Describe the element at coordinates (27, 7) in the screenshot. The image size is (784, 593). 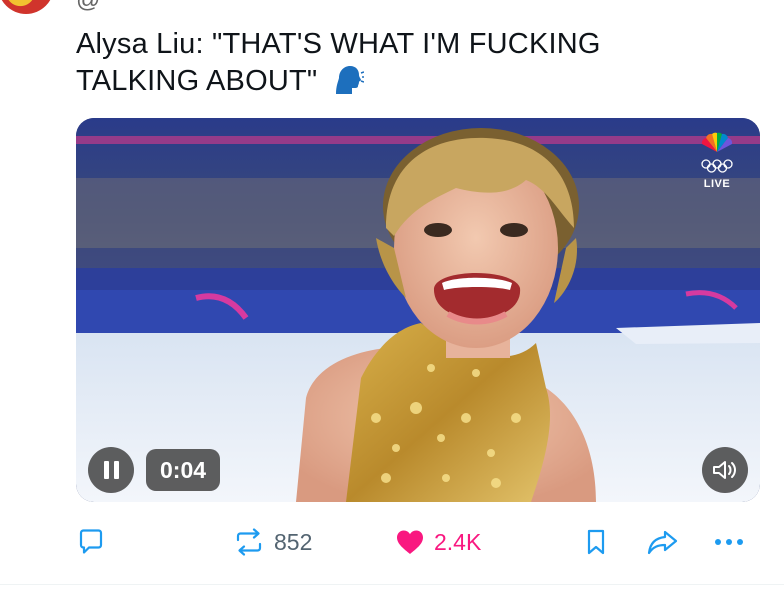
I see `author-avatar` at that location.